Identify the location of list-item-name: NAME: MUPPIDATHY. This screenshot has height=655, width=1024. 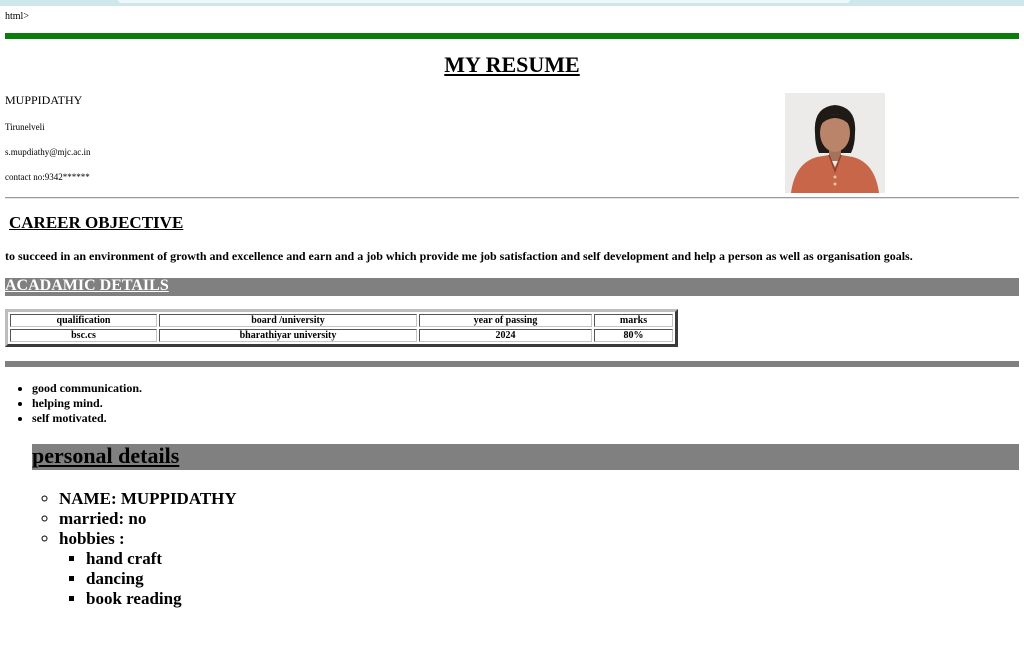
(148, 499).